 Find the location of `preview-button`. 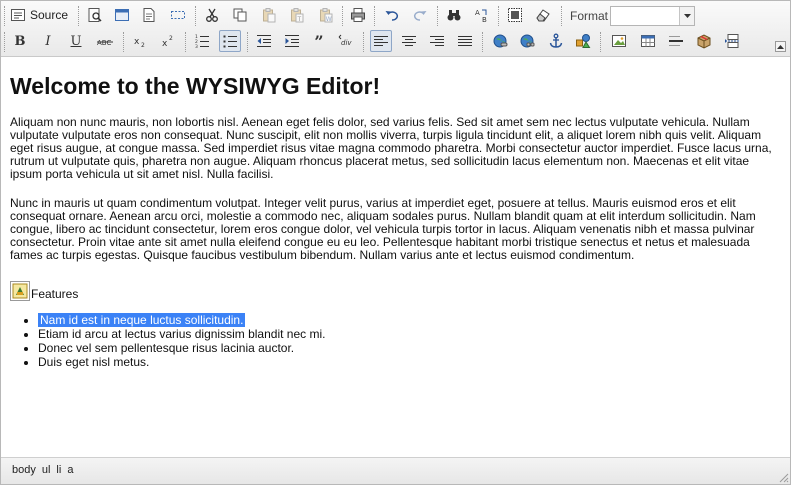

preview-button is located at coordinates (95, 15).